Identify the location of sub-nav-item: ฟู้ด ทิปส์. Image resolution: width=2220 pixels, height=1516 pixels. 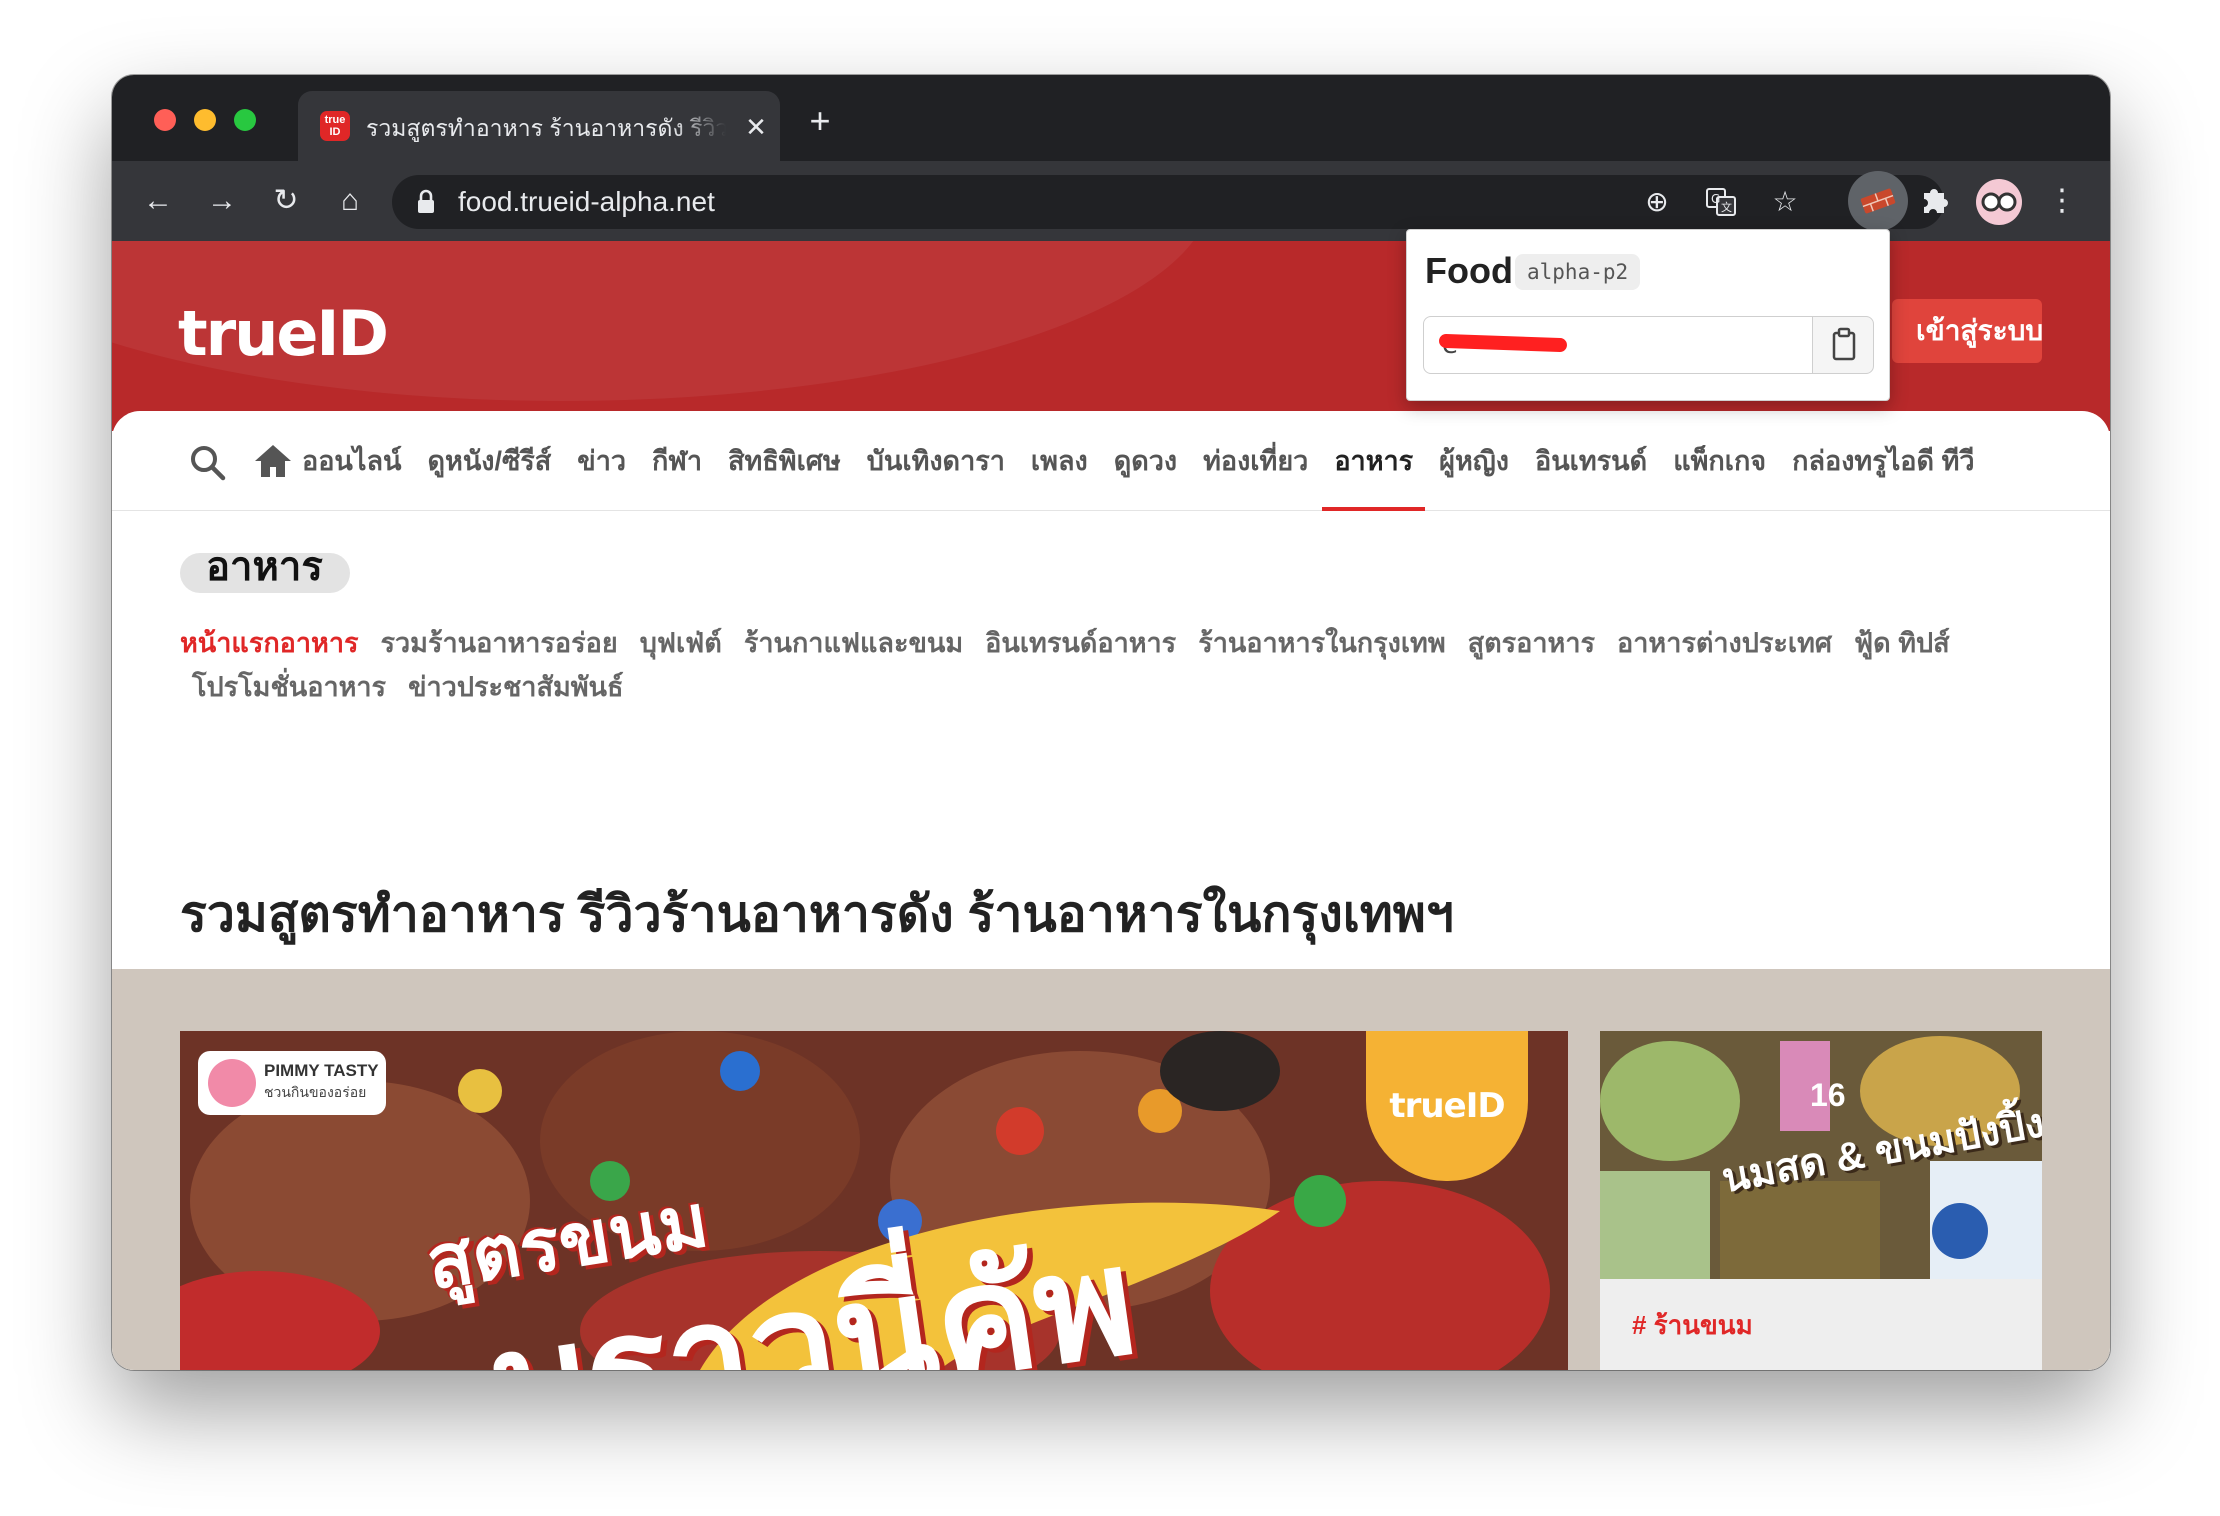
(1902, 643).